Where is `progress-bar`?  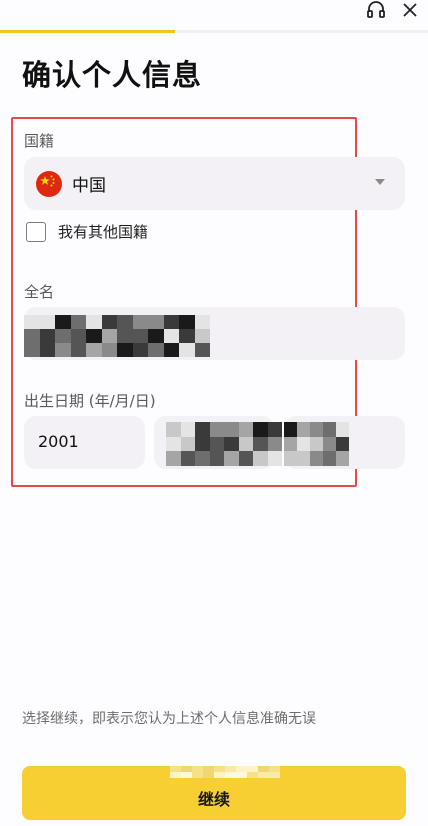
progress-bar is located at coordinates (214, 31).